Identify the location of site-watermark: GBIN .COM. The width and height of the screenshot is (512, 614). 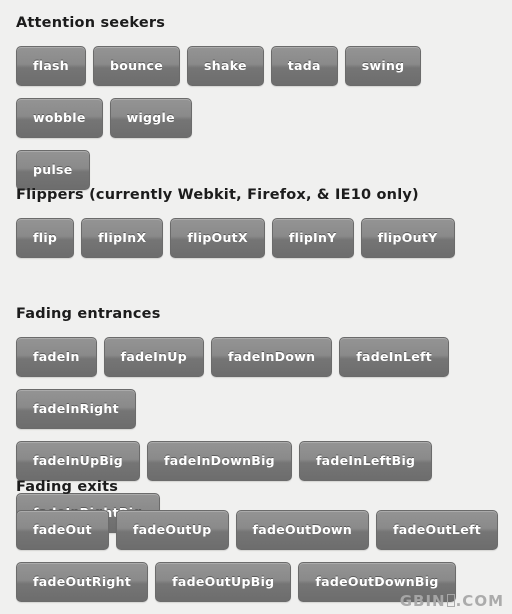
(452, 601).